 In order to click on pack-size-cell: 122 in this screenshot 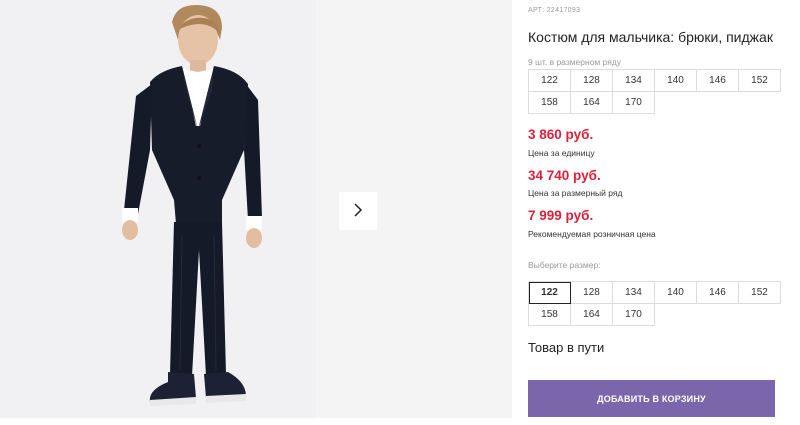, I will do `click(550, 81)`.